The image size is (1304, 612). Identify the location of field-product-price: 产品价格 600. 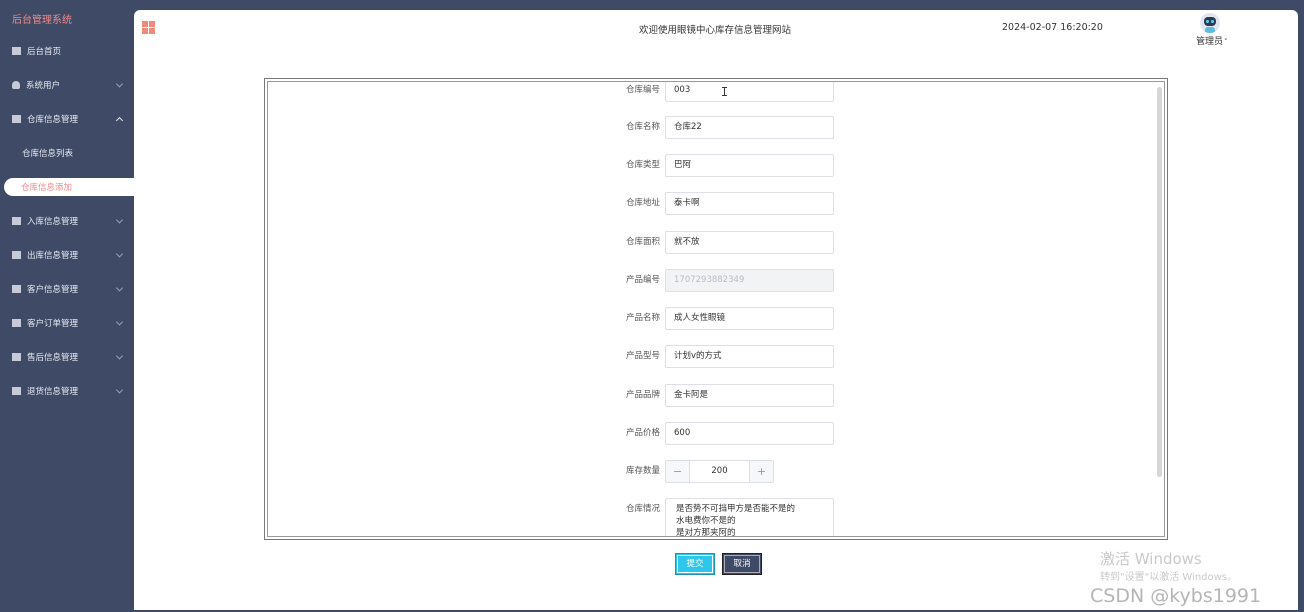
(716, 433).